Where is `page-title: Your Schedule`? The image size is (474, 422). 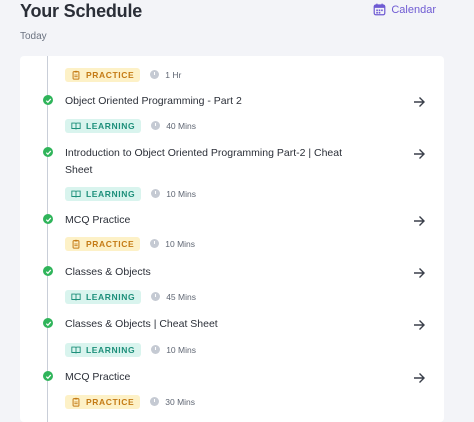 page-title: Your Schedule is located at coordinates (81, 11).